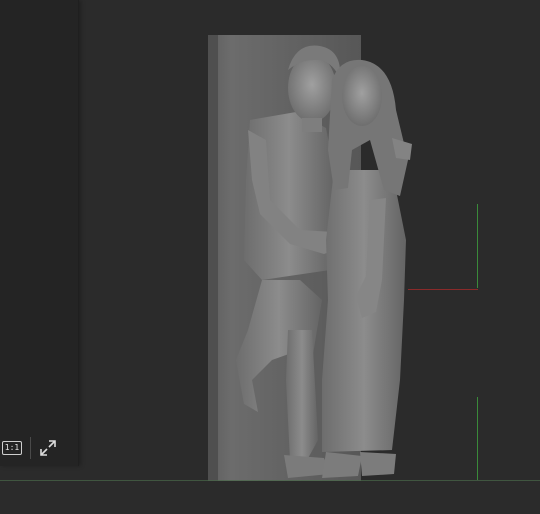 This screenshot has width=540, height=514. I want to click on woman-shoe-right, so click(378, 464).